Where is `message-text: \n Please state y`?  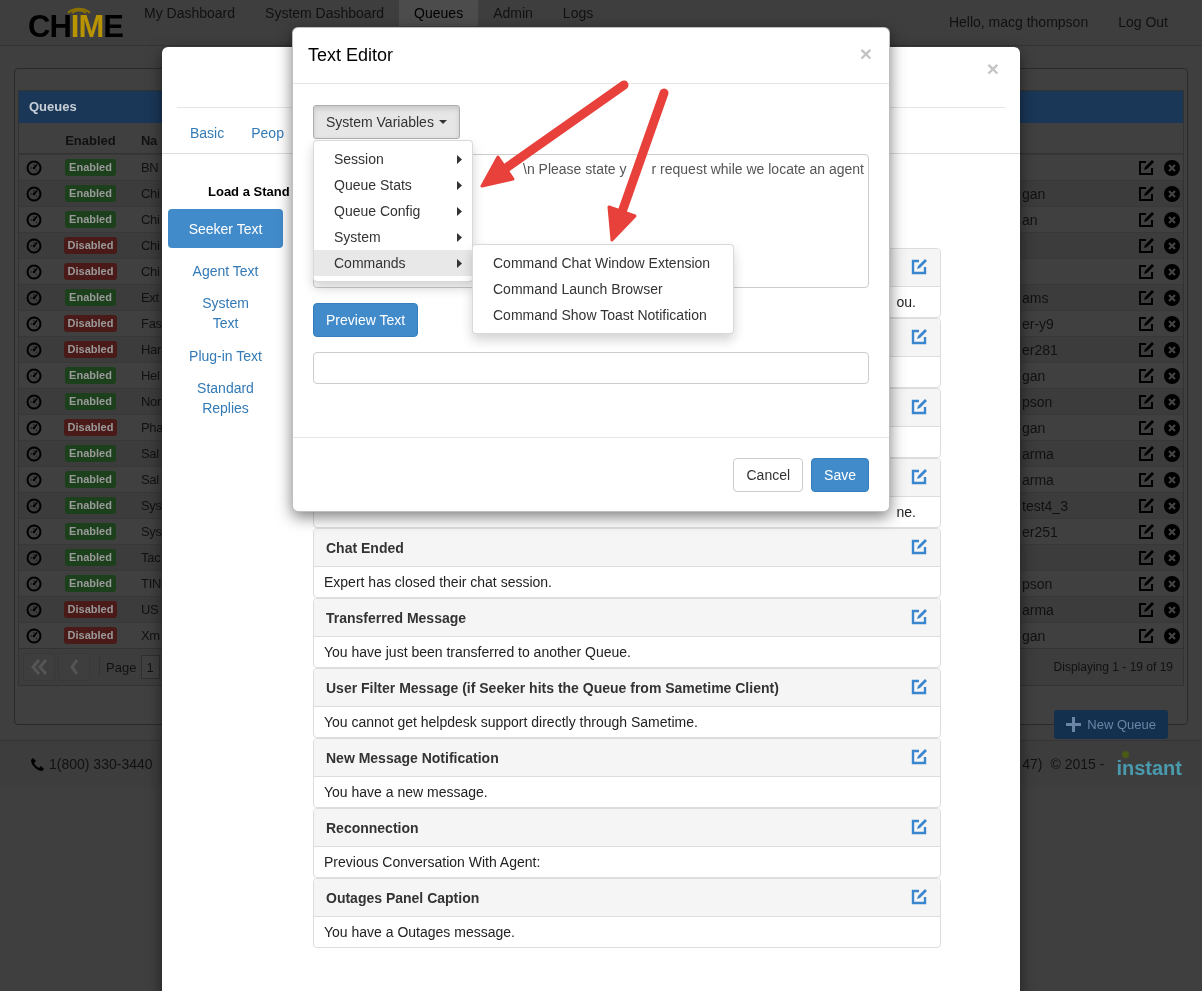
message-text: \n Please state y is located at coordinates (575, 169).